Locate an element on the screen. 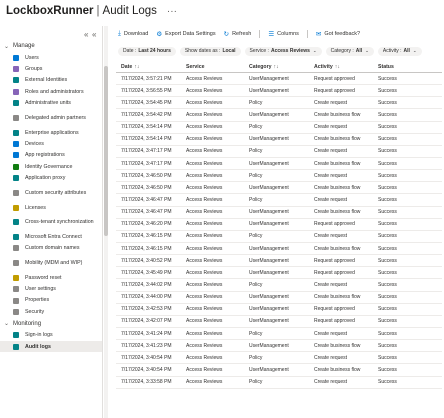 Image resolution: width=444 pixels, height=418 pixels. admin-units-icon is located at coordinates (16, 103).